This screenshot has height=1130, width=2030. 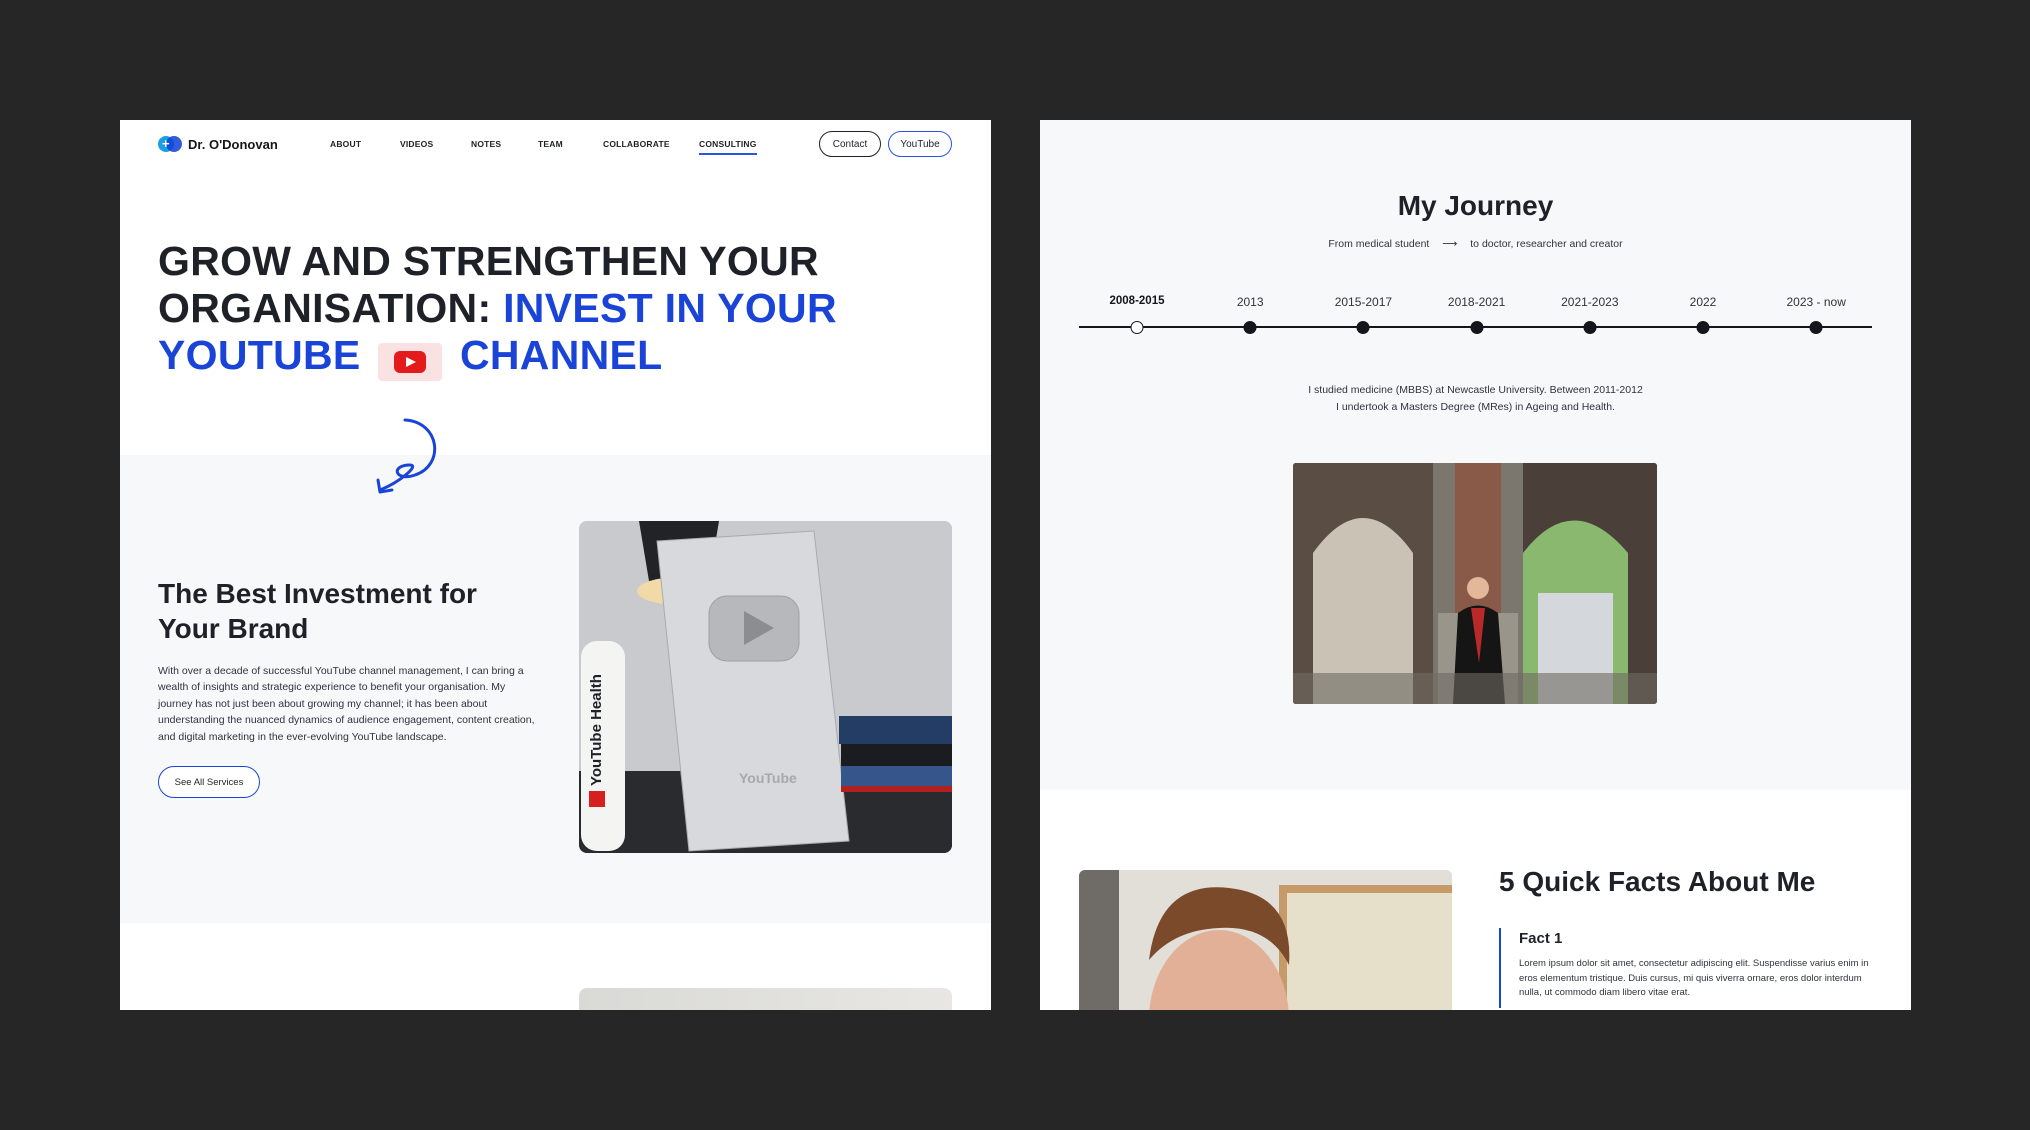 What do you see at coordinates (1476, 302) in the screenshot?
I see `timeline-label: 2018-2021` at bounding box center [1476, 302].